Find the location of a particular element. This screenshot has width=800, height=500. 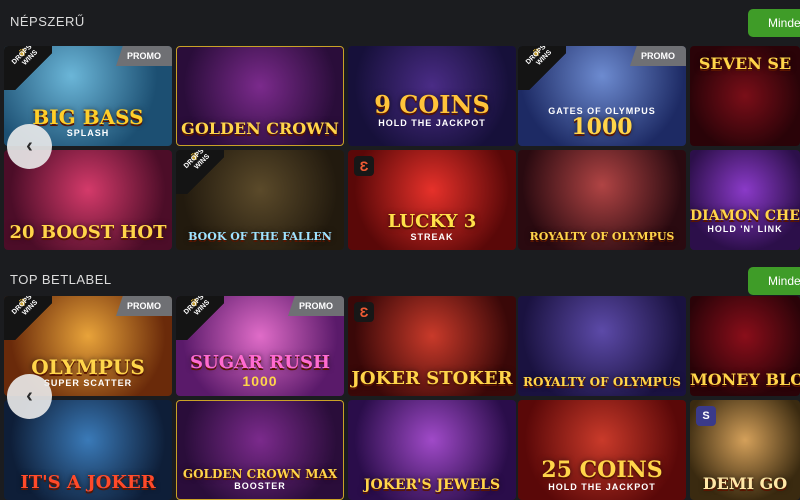

game-title-art: DEMI GO is located at coordinates (745, 483).